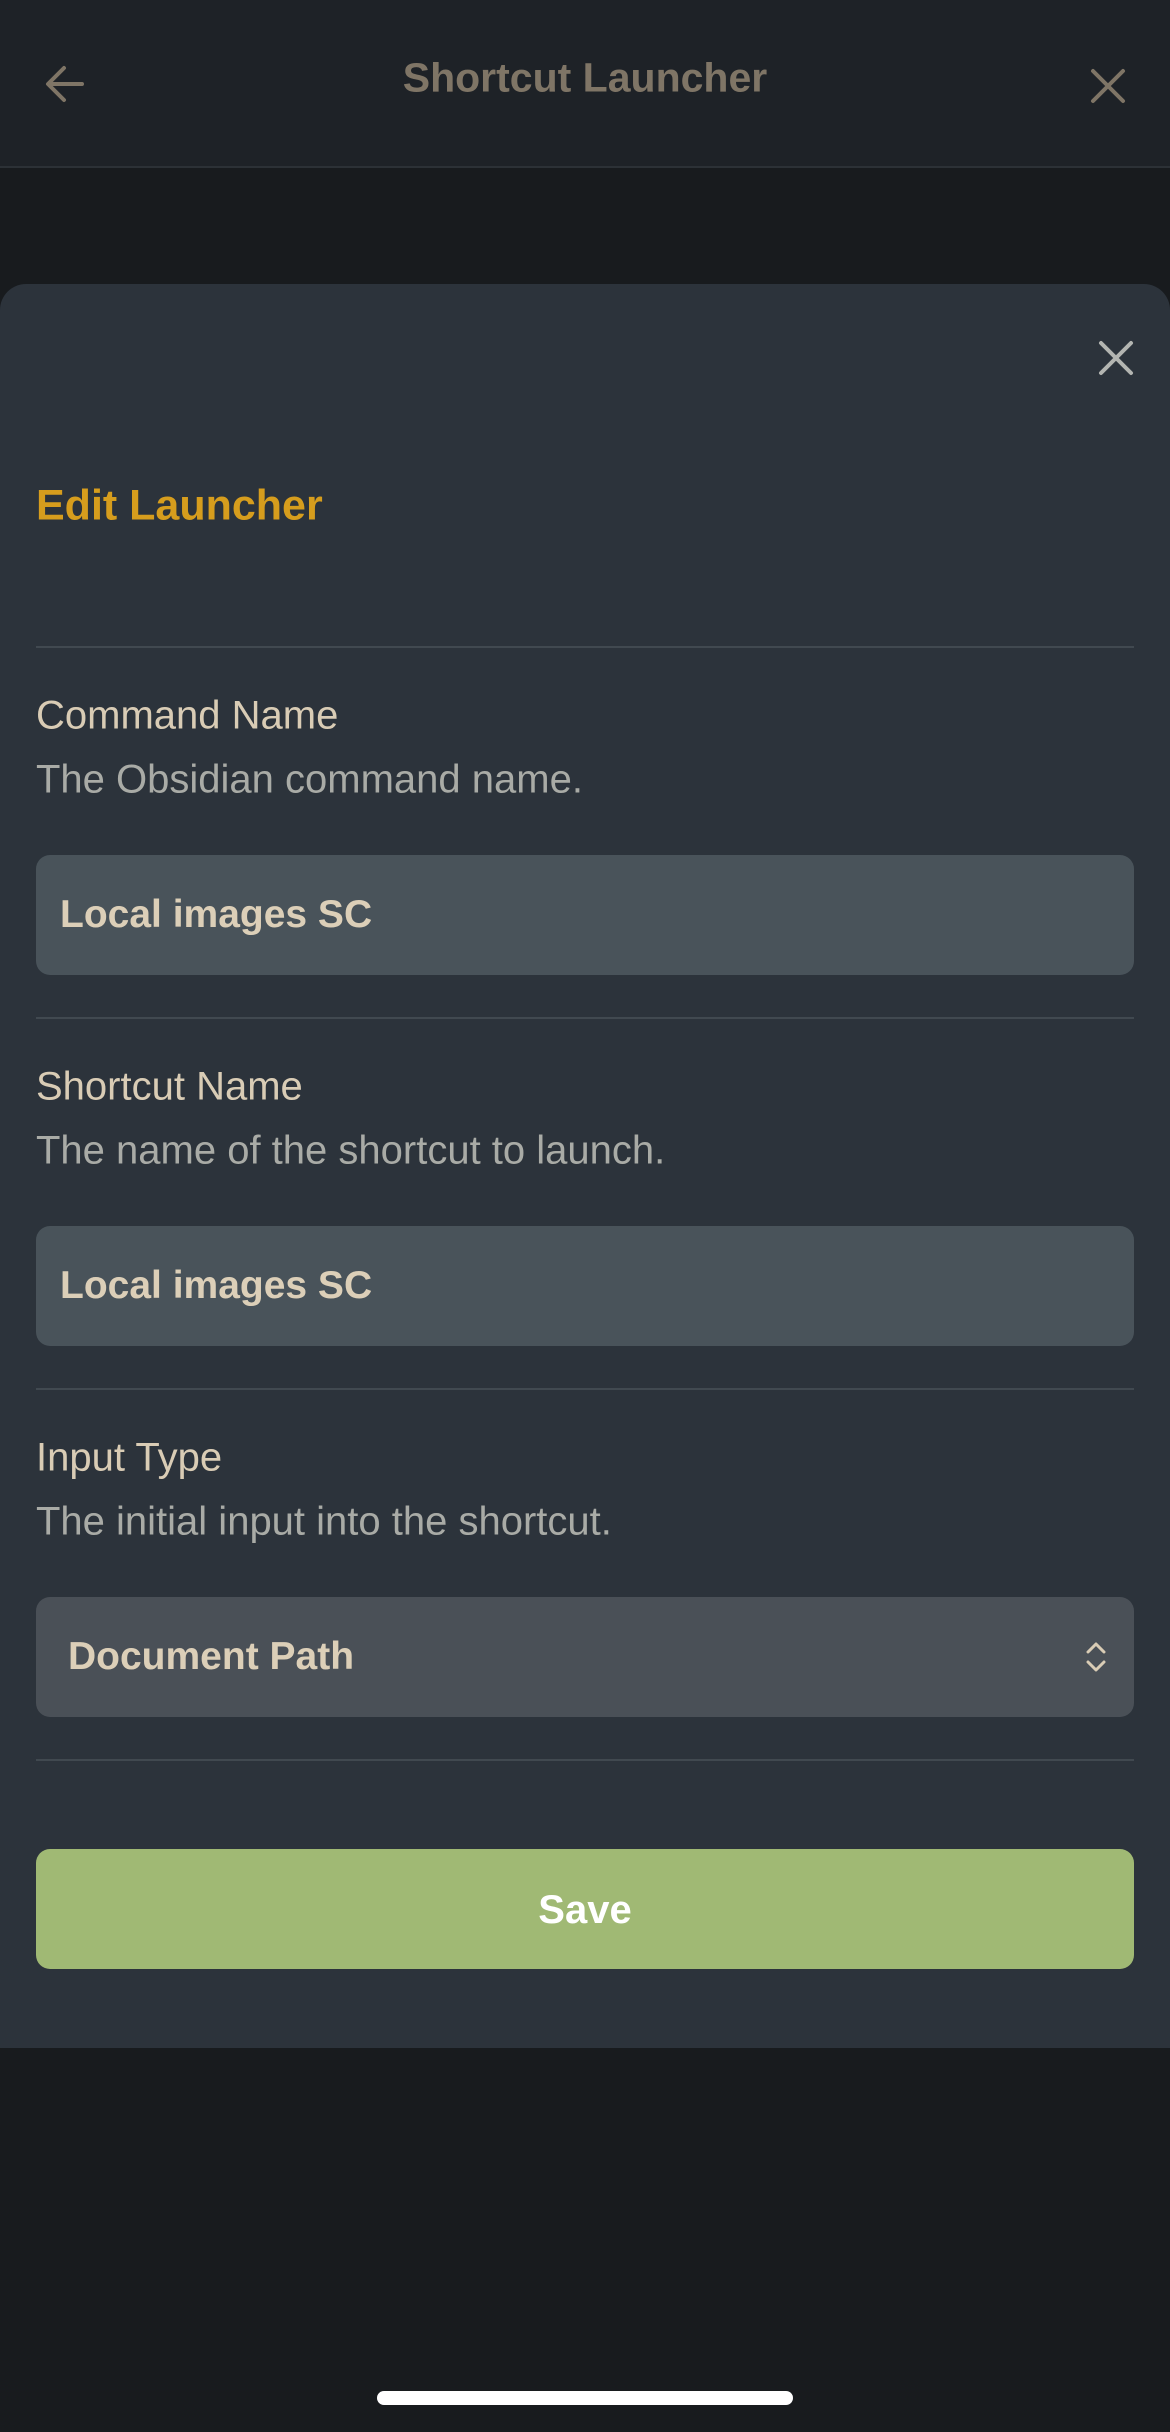  Describe the element at coordinates (169, 1086) in the screenshot. I see `shortcut-name-label: Shortcut Name` at that location.